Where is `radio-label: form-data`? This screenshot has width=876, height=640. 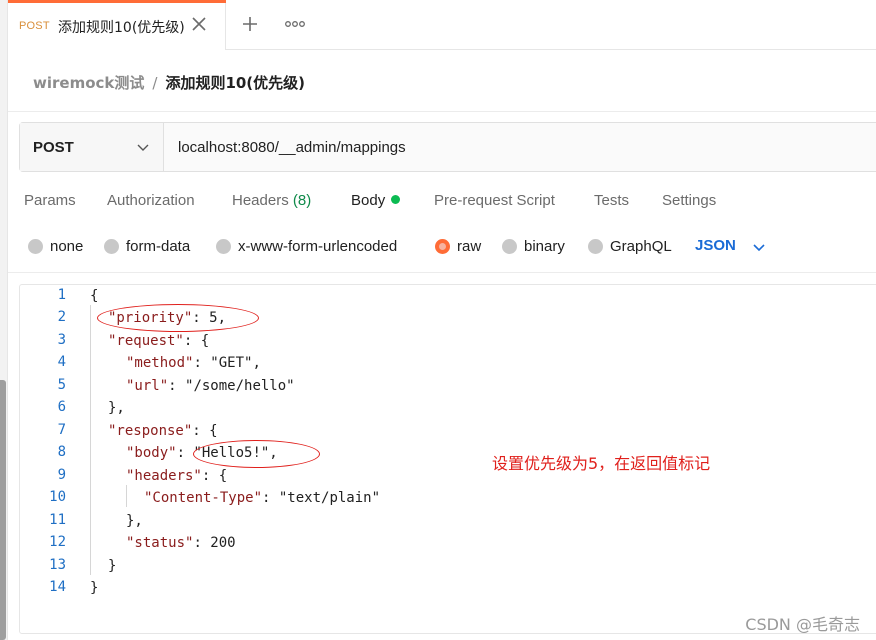 radio-label: form-data is located at coordinates (158, 246).